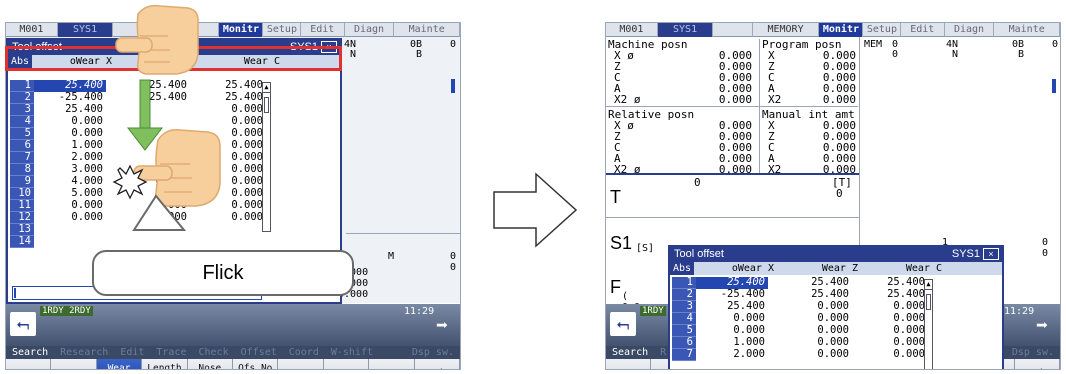 This screenshot has height=374, width=1066. What do you see at coordinates (84, 352) in the screenshot?
I see `menu-research: Research` at bounding box center [84, 352].